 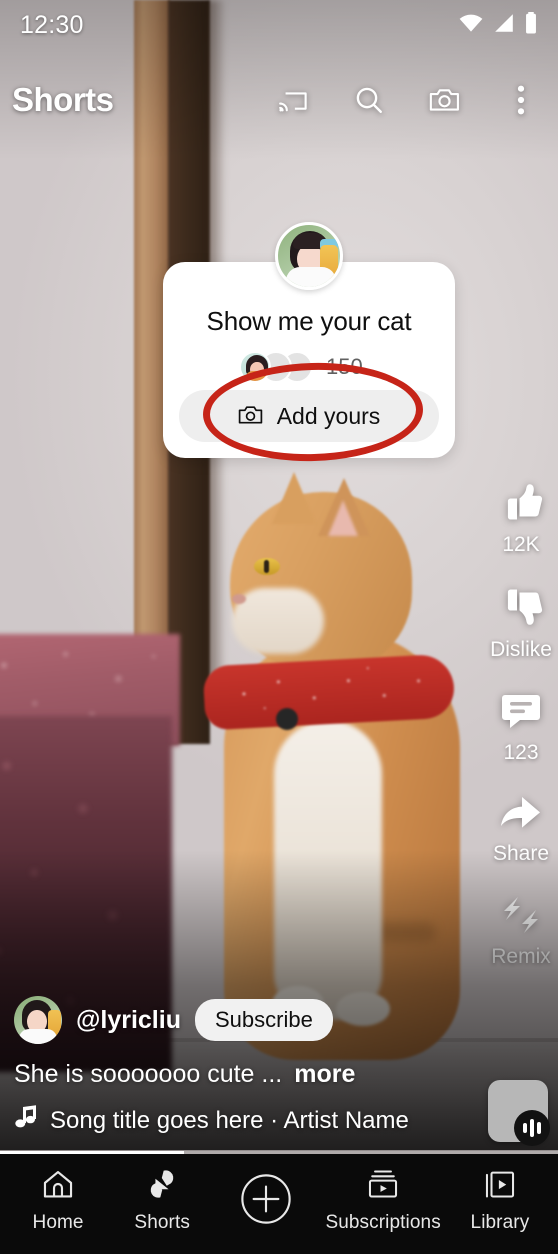 What do you see at coordinates (328, 870) in the screenshot?
I see `cat-chest` at bounding box center [328, 870].